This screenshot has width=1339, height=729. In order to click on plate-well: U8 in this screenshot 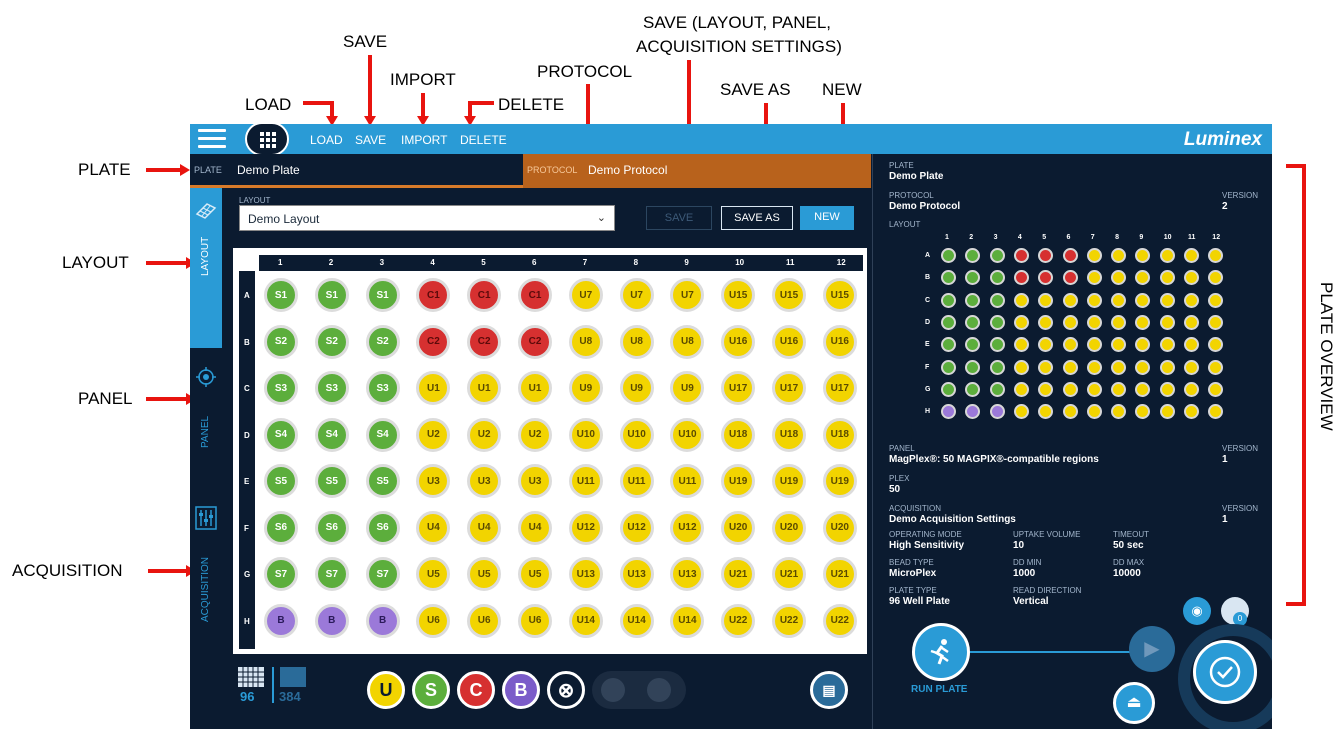, I will do `click(636, 341)`.